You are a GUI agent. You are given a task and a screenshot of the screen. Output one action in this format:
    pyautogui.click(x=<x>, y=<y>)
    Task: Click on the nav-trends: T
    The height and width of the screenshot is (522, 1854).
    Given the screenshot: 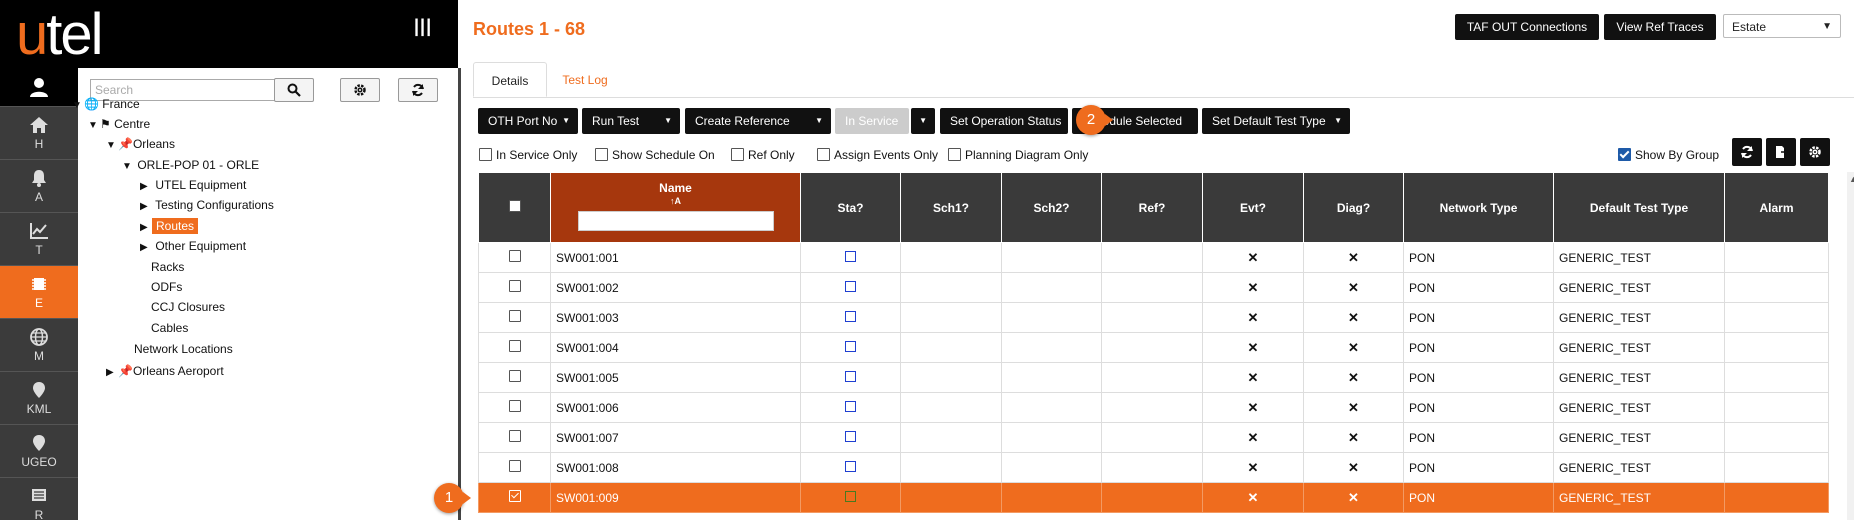 What is the action you would take?
    pyautogui.click(x=39, y=238)
    